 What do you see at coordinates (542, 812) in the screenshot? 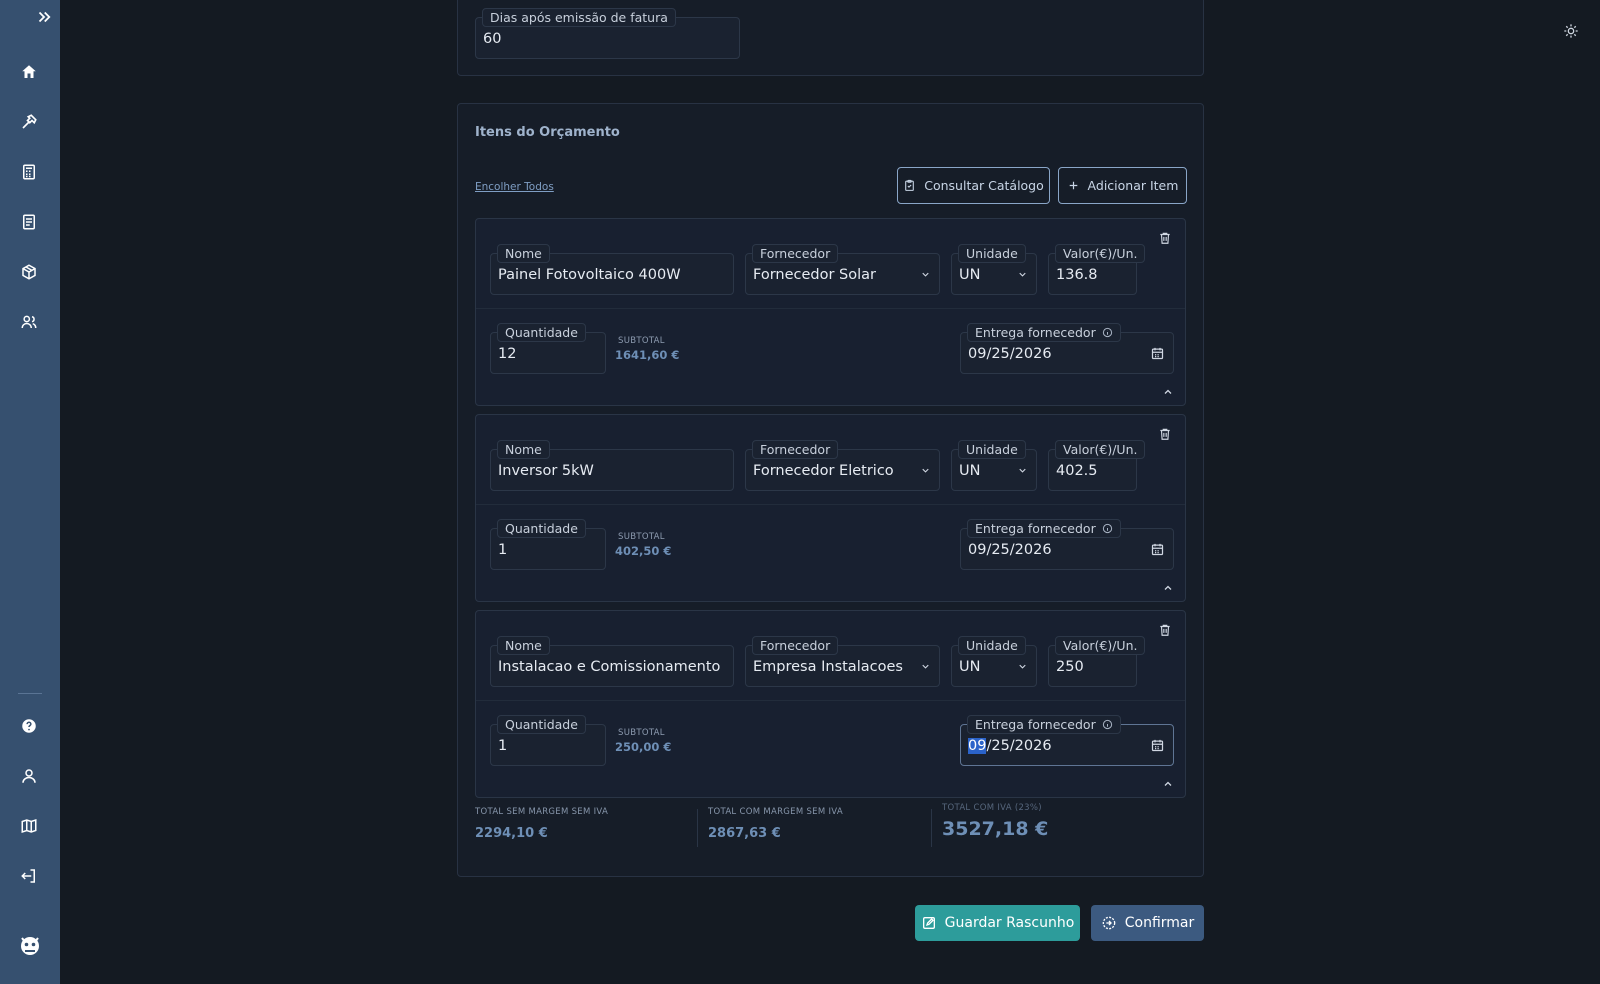
I see `total-label: TOTAL SEM MARGEM SEM IVA` at bounding box center [542, 812].